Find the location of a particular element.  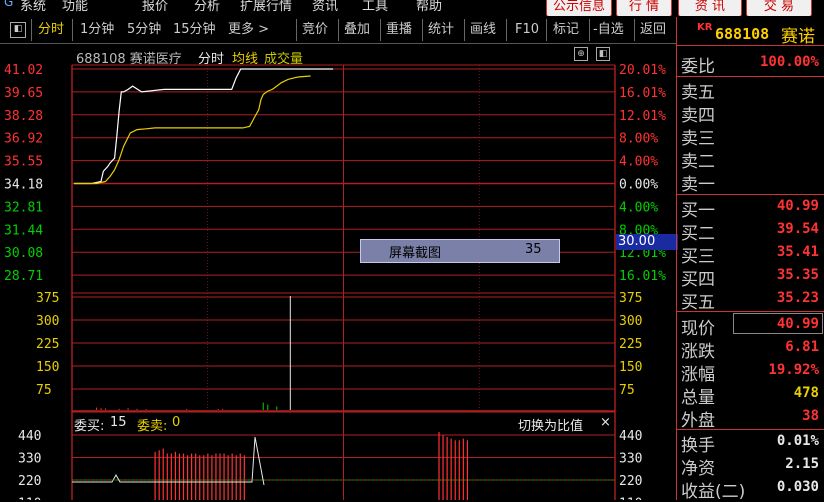

ask1-label: 卖一 is located at coordinates (698, 185).